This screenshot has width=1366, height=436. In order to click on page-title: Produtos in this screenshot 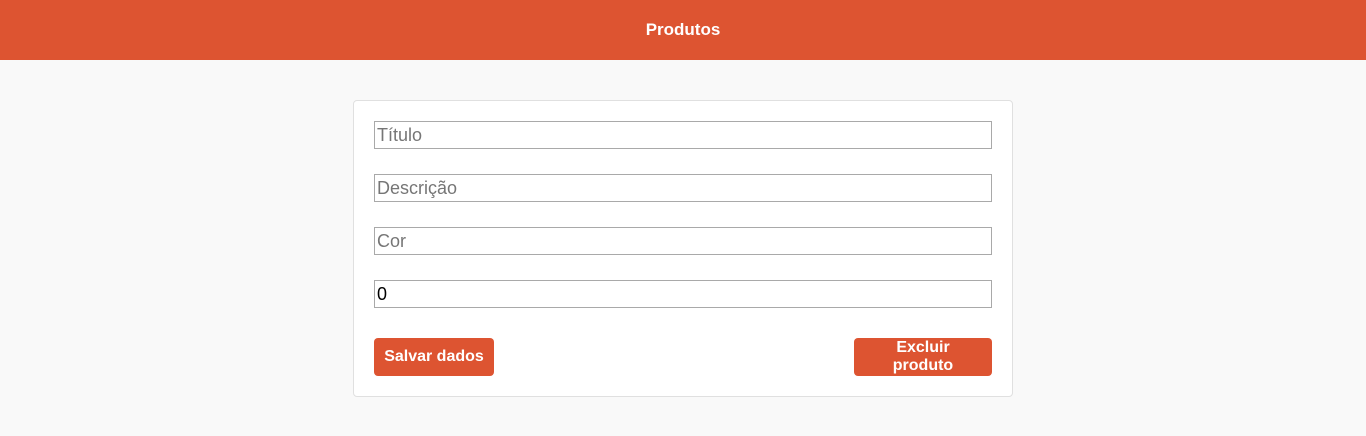, I will do `click(683, 29)`.